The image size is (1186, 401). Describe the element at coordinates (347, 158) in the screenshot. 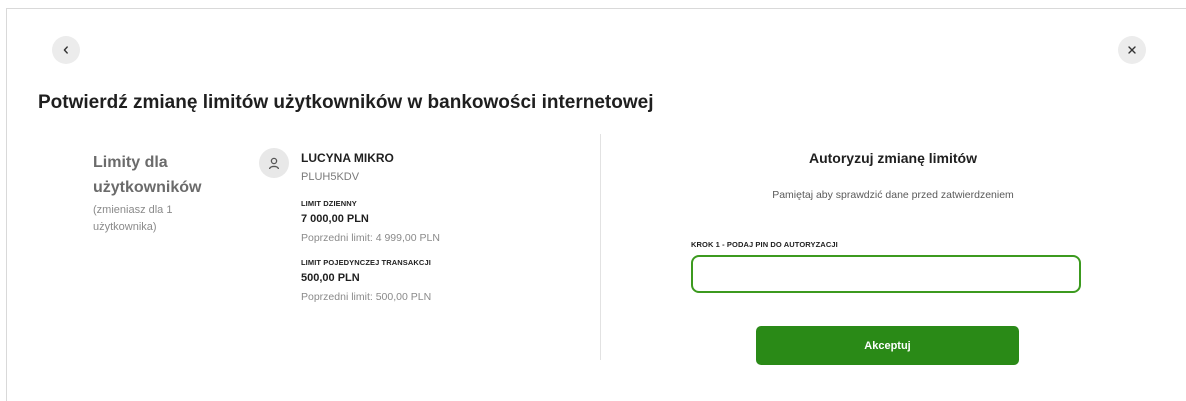

I see `user-name: LUCYNA MIKRO` at that location.